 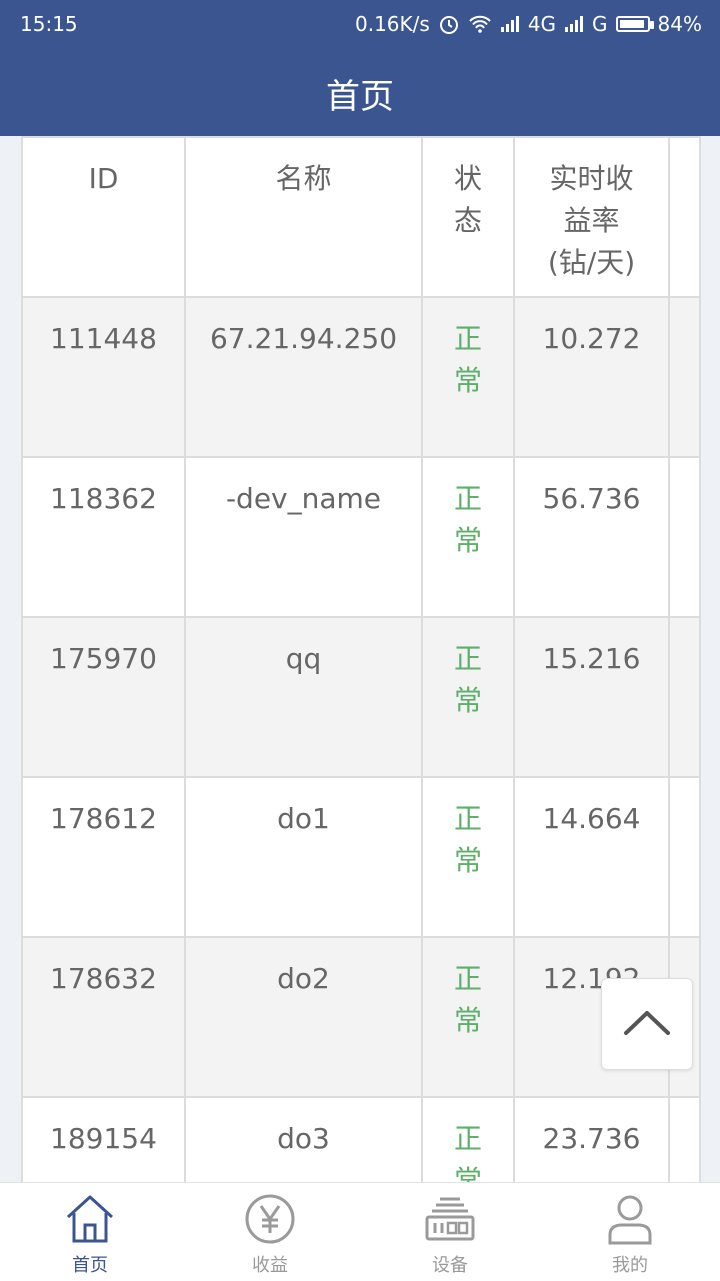 What do you see at coordinates (90, 1265) in the screenshot?
I see `nav-label-home: 首页` at bounding box center [90, 1265].